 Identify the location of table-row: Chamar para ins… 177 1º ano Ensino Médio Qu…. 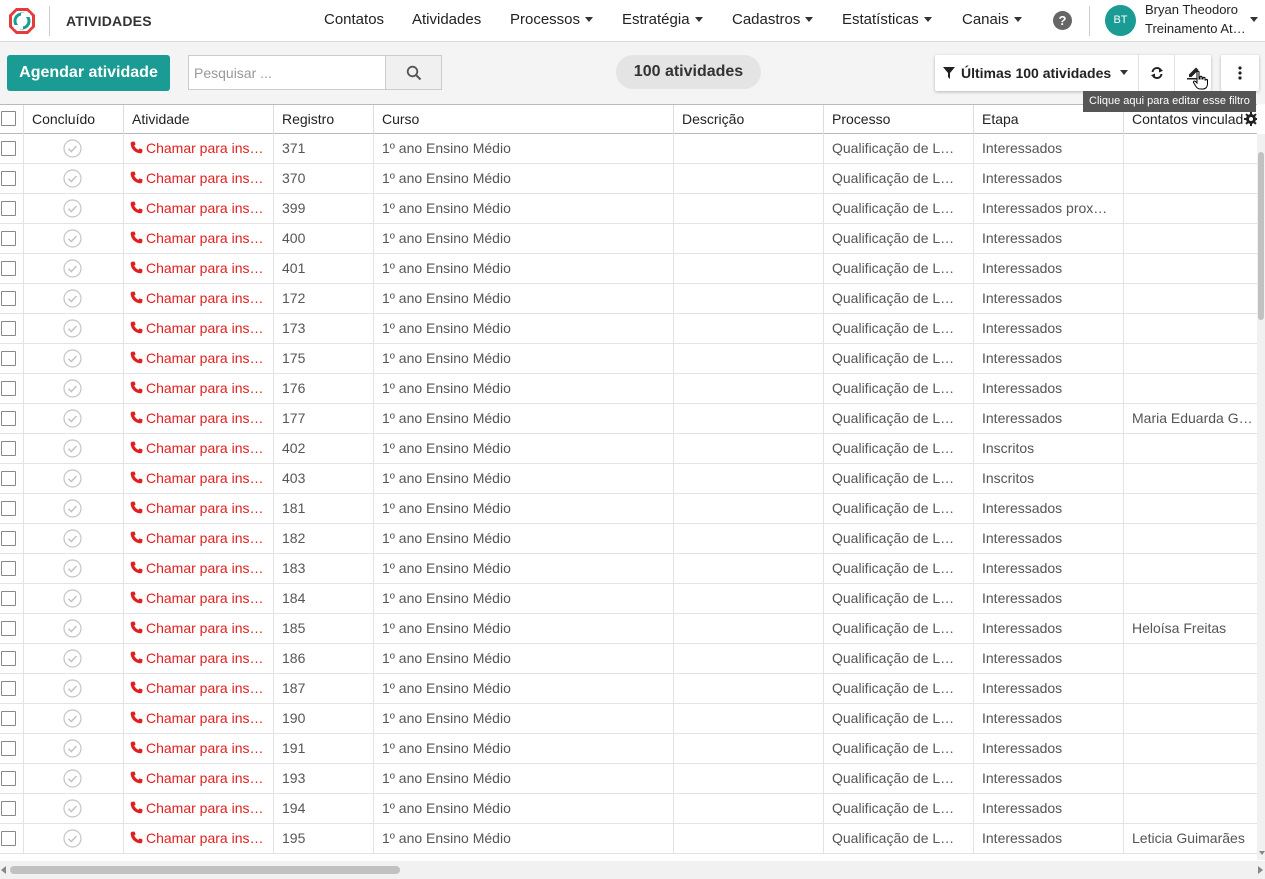
(628, 419).